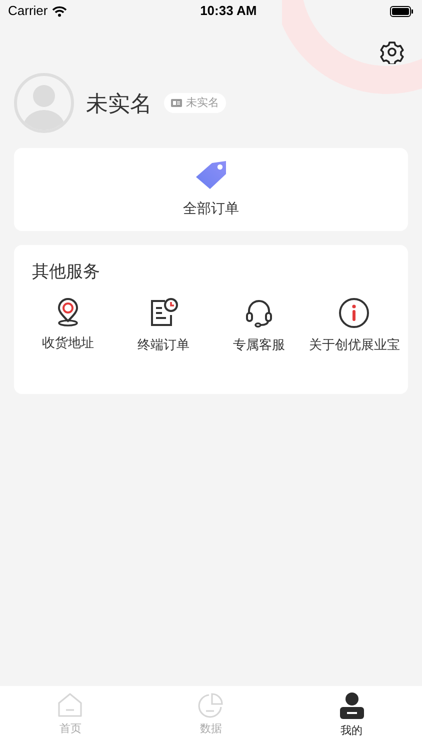 Image resolution: width=422 pixels, height=750 pixels. What do you see at coordinates (28, 11) in the screenshot?
I see `carrier-label: Carrier` at bounding box center [28, 11].